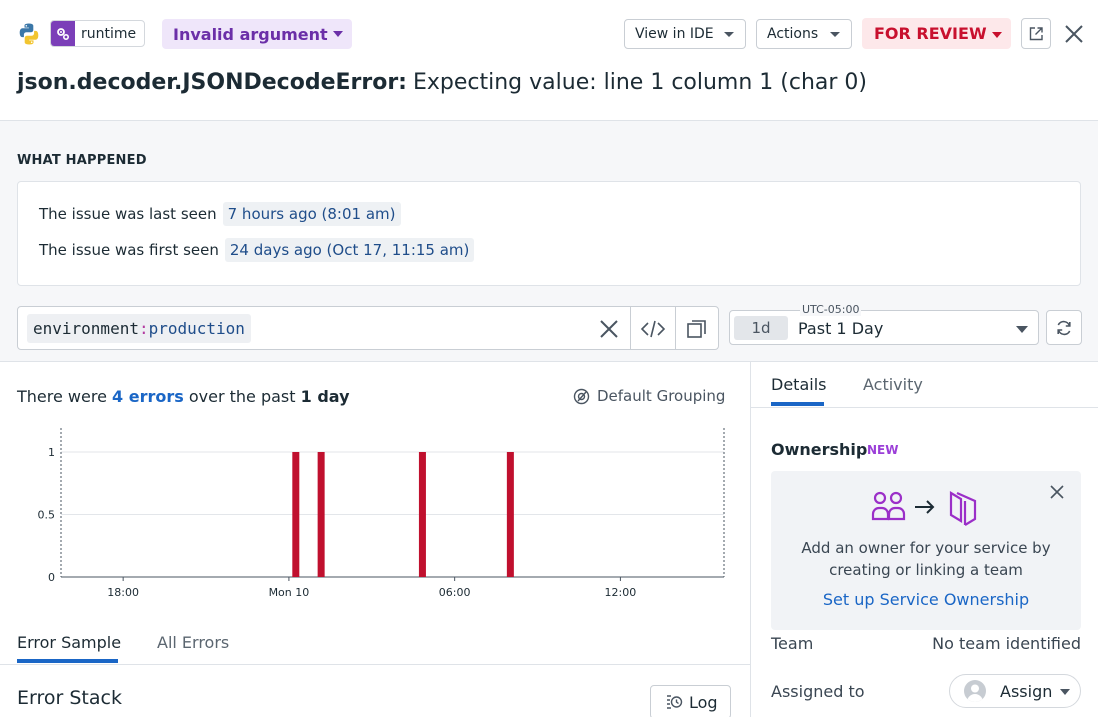 Image resolution: width=1098 pixels, height=717 pixels. I want to click on query-value: production, so click(196, 328).